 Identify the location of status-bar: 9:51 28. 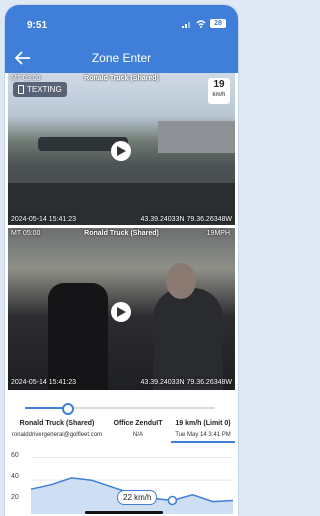
(121, 24).